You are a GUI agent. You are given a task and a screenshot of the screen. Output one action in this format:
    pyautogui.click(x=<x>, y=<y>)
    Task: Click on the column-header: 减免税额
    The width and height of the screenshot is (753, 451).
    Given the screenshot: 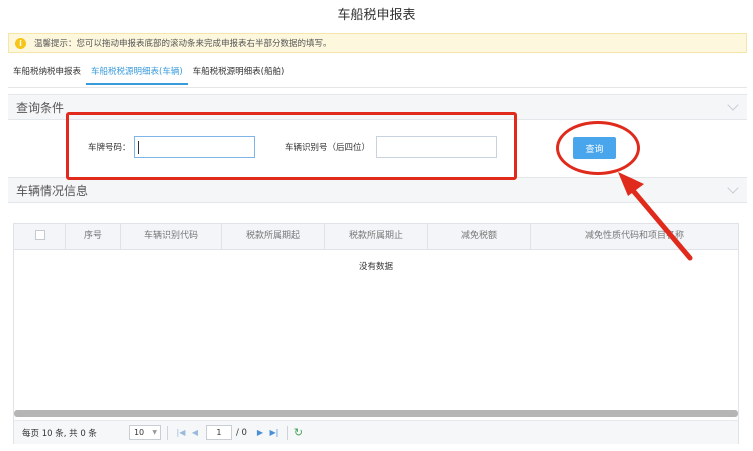 What is the action you would take?
    pyautogui.click(x=479, y=236)
    